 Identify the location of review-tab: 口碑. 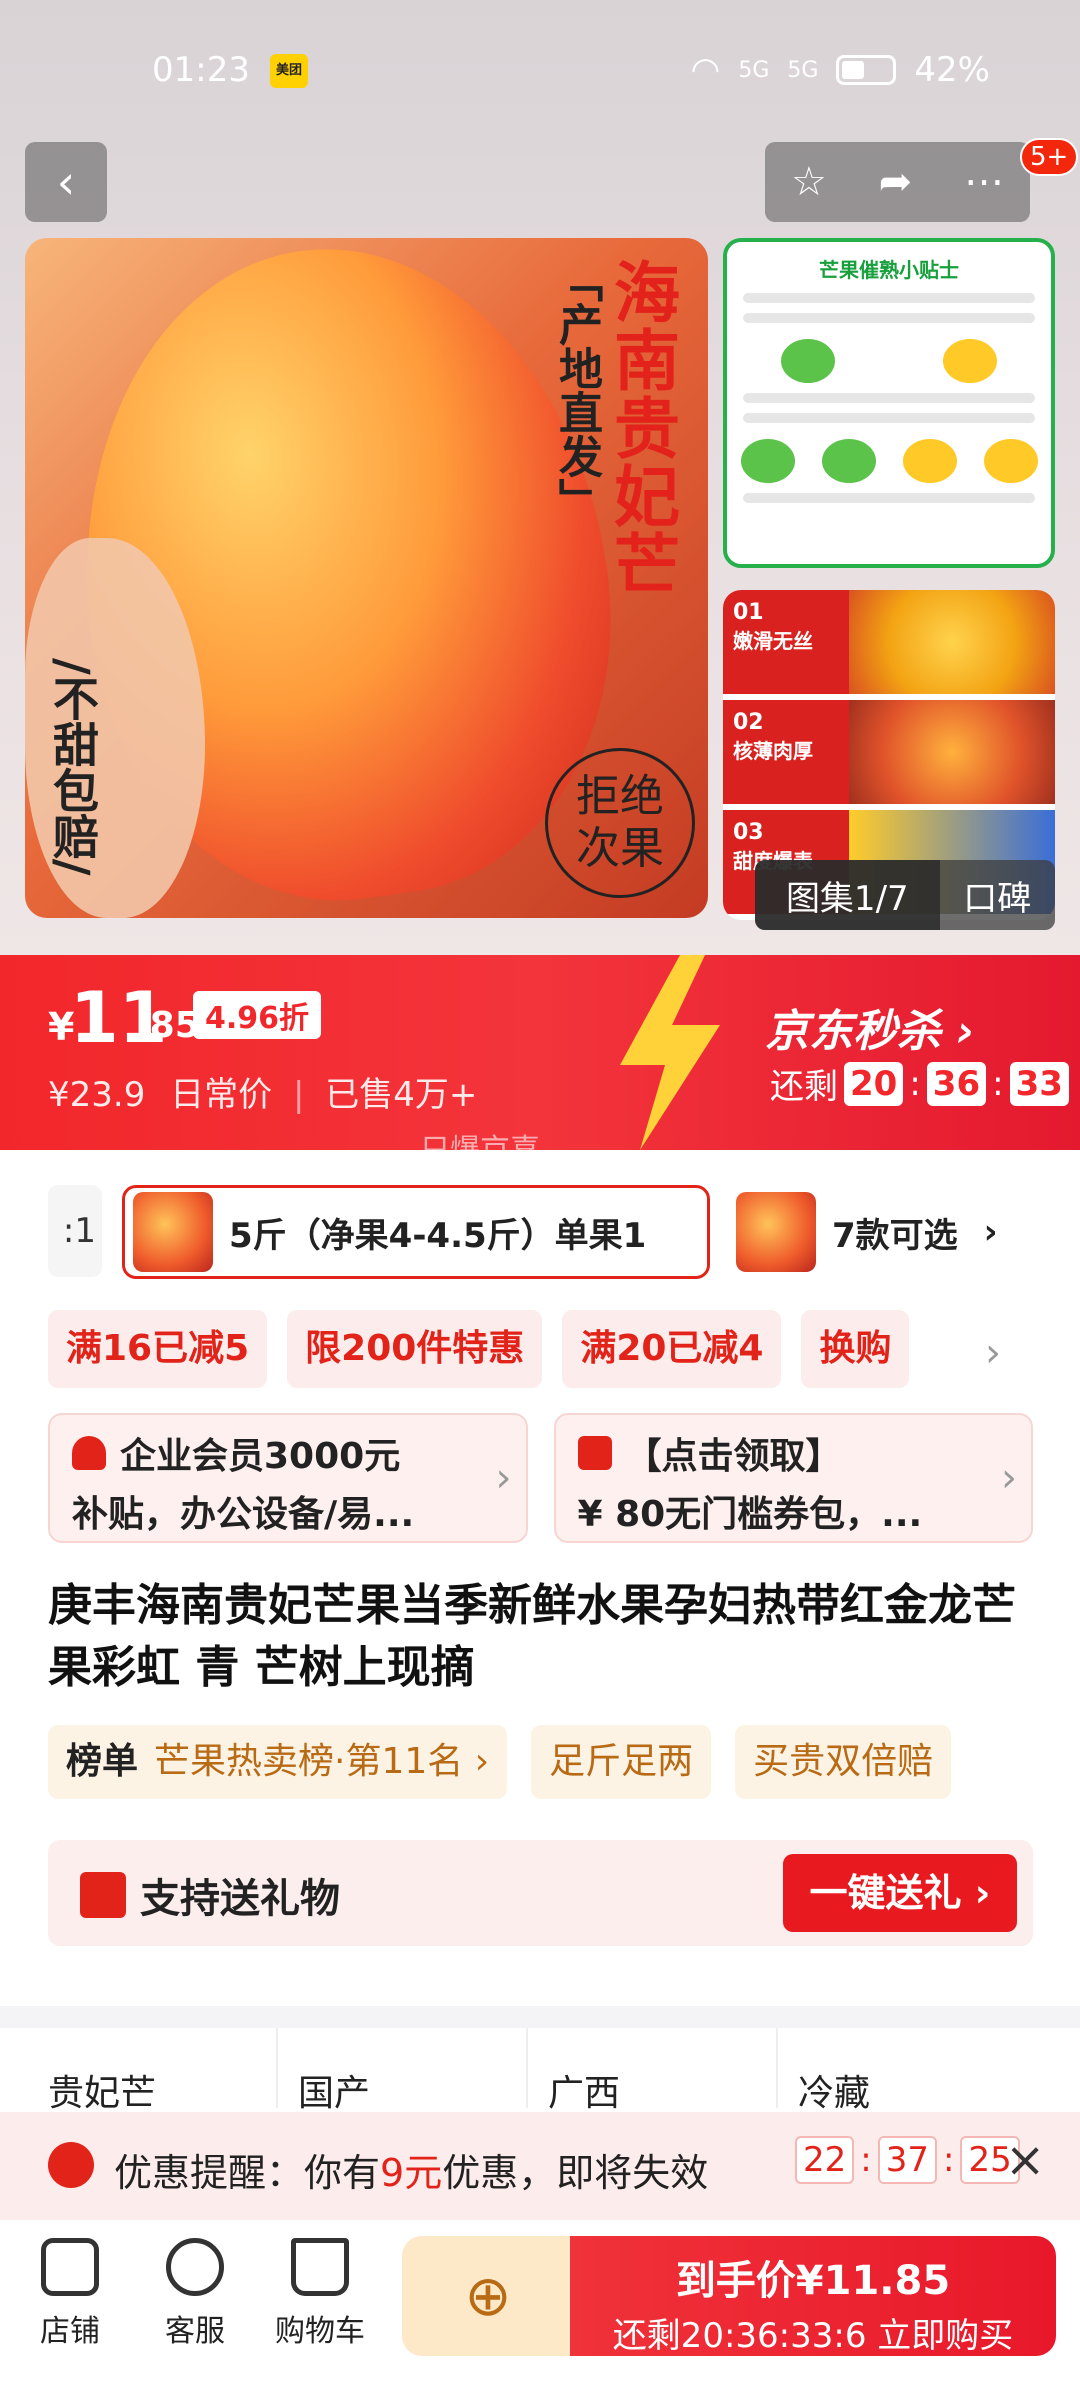
(997, 895).